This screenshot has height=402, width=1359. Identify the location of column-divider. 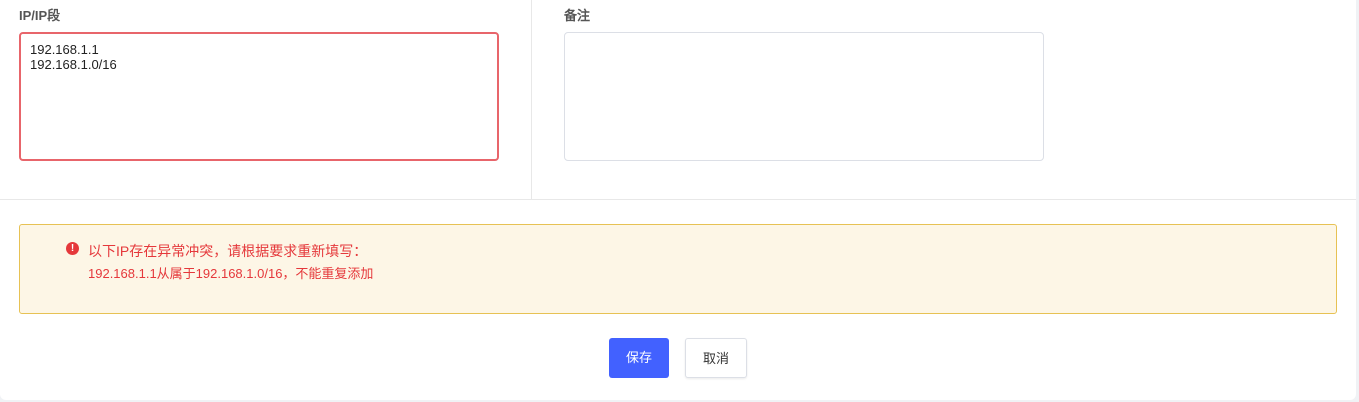
(531, 99).